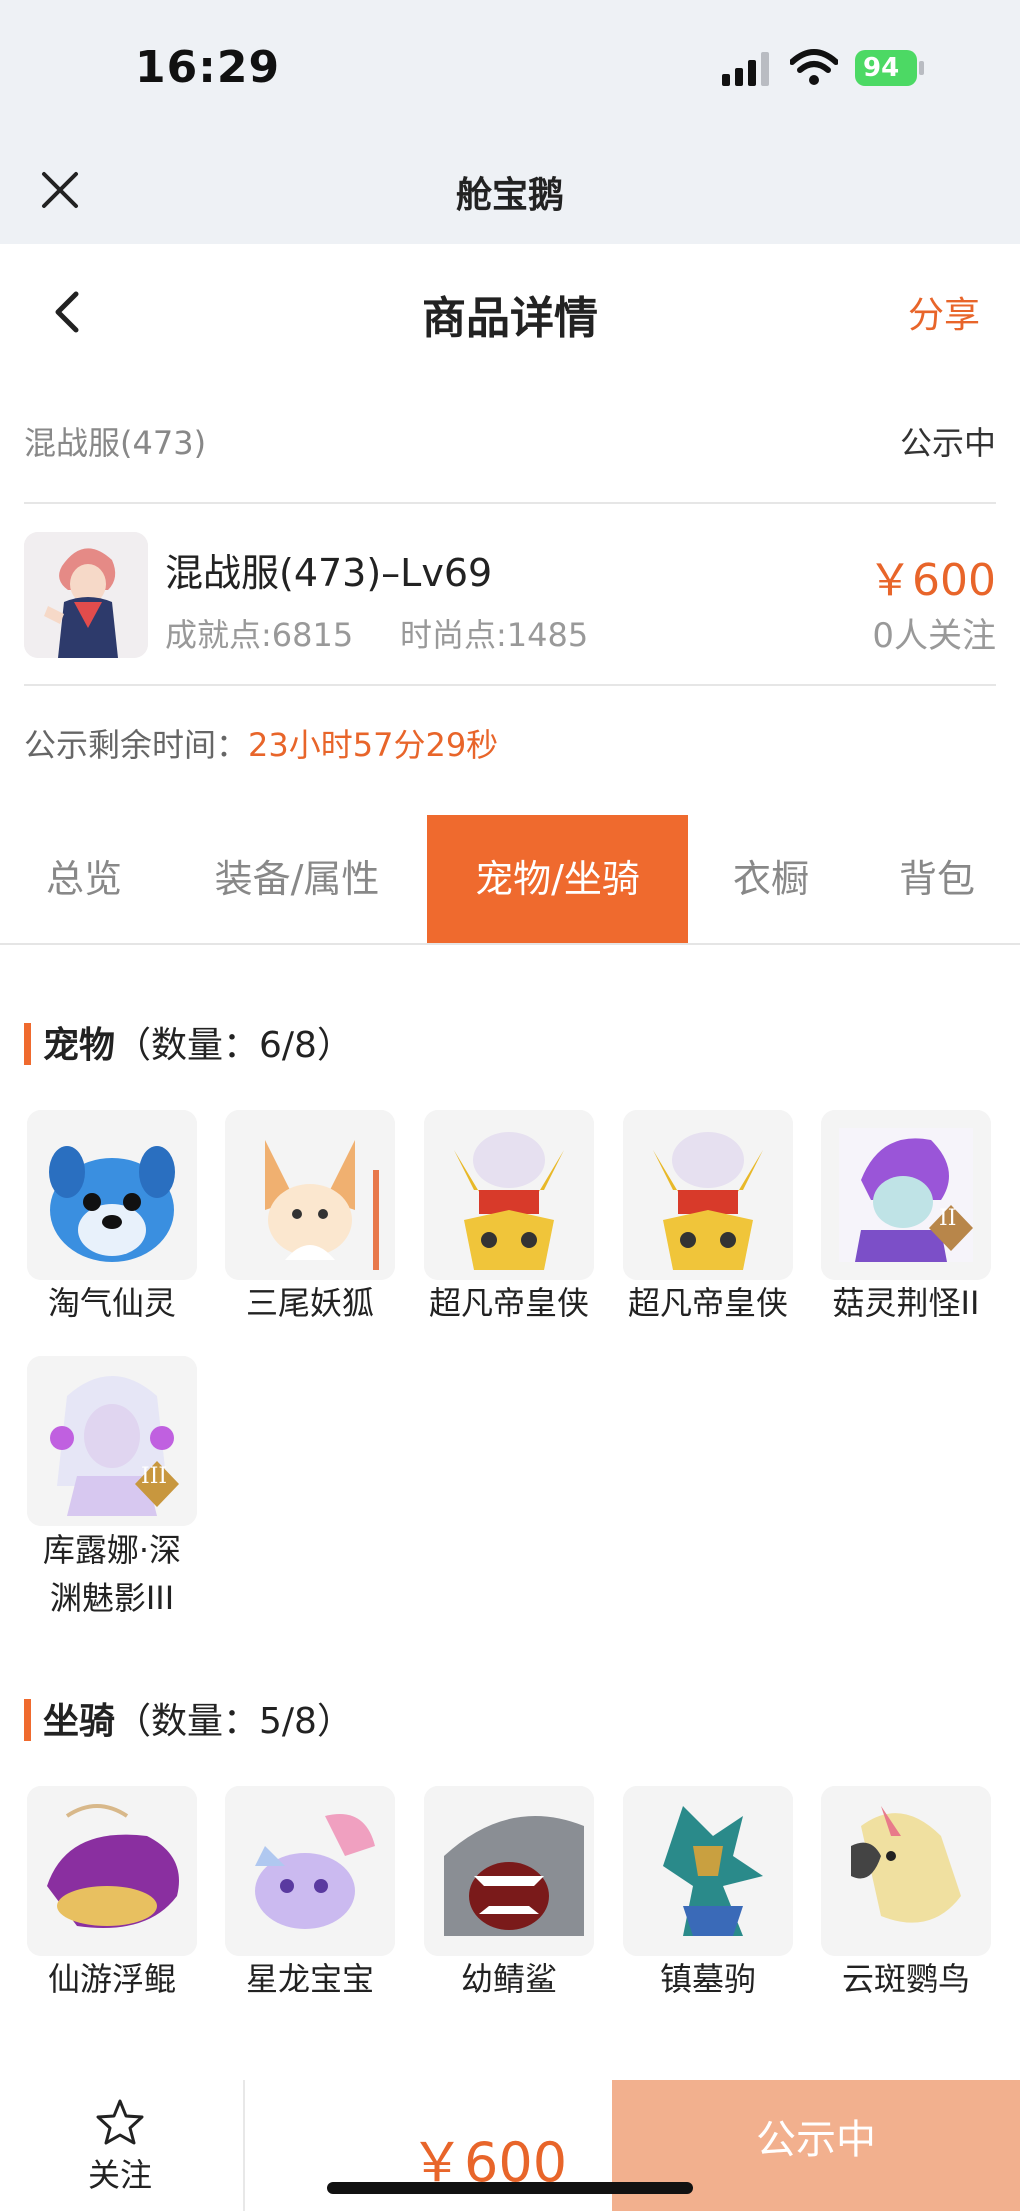 The width and height of the screenshot is (1020, 2211). What do you see at coordinates (707, 1979) in the screenshot?
I see `mount-name: 镇墓驹` at bounding box center [707, 1979].